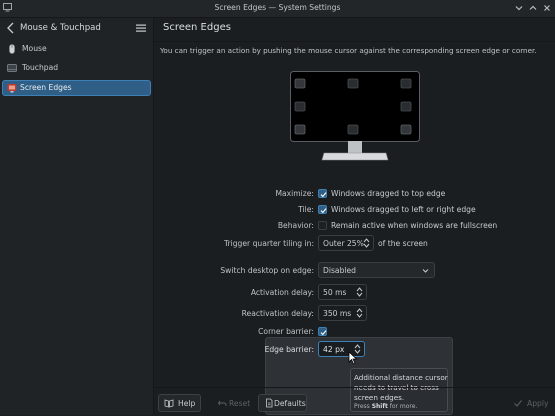  I want to click on header-divider, so click(354, 41).